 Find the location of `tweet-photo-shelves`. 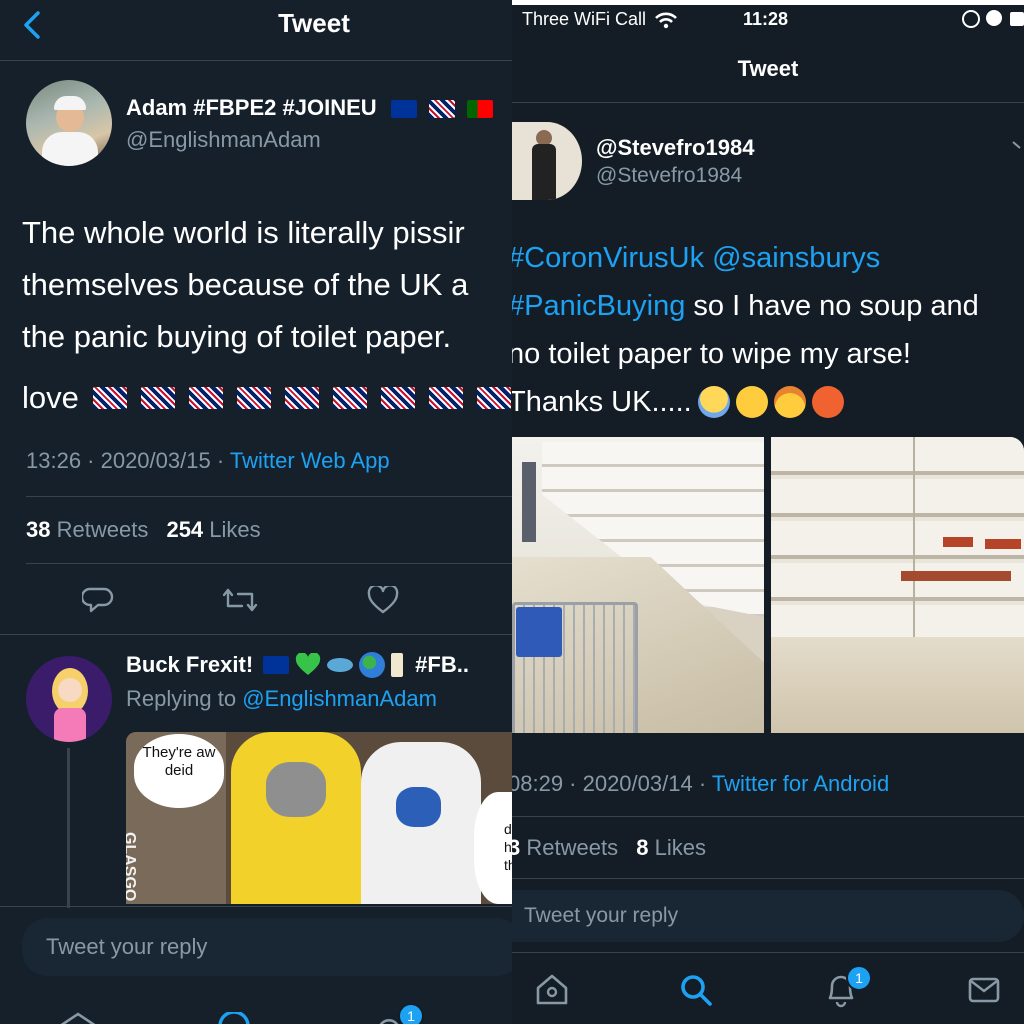

tweet-photo-shelves is located at coordinates (897, 585).